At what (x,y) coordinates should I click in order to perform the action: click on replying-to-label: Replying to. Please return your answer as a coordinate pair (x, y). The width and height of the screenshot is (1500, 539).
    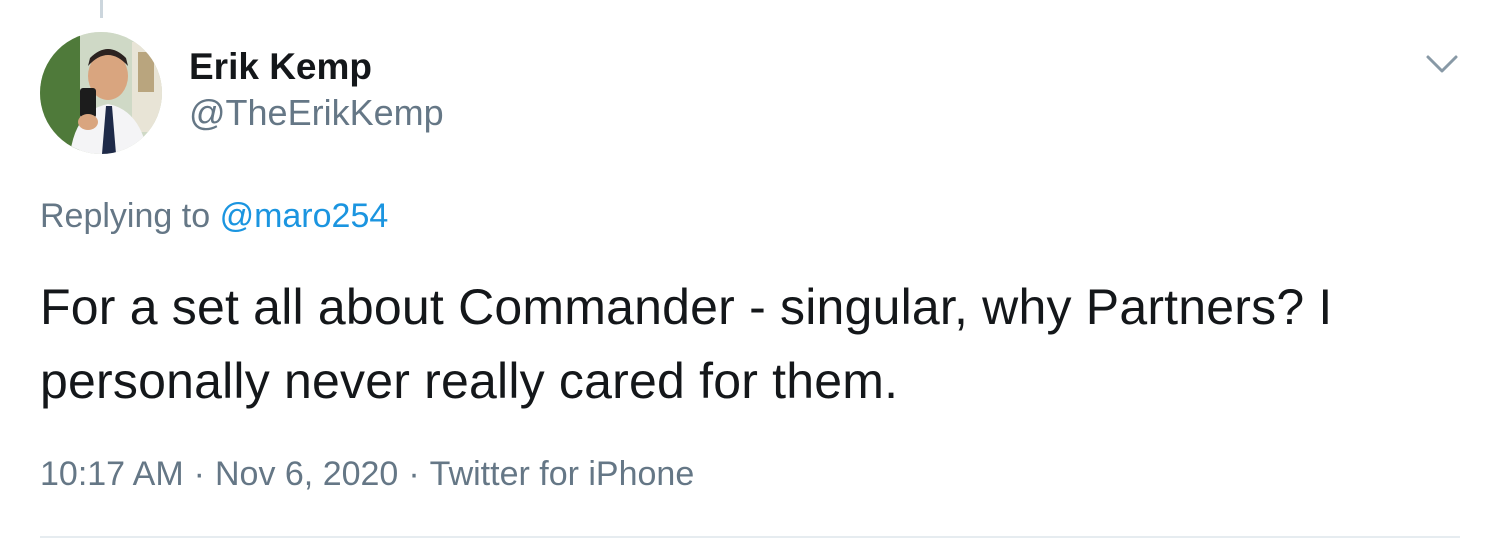
    Looking at the image, I should click on (125, 216).